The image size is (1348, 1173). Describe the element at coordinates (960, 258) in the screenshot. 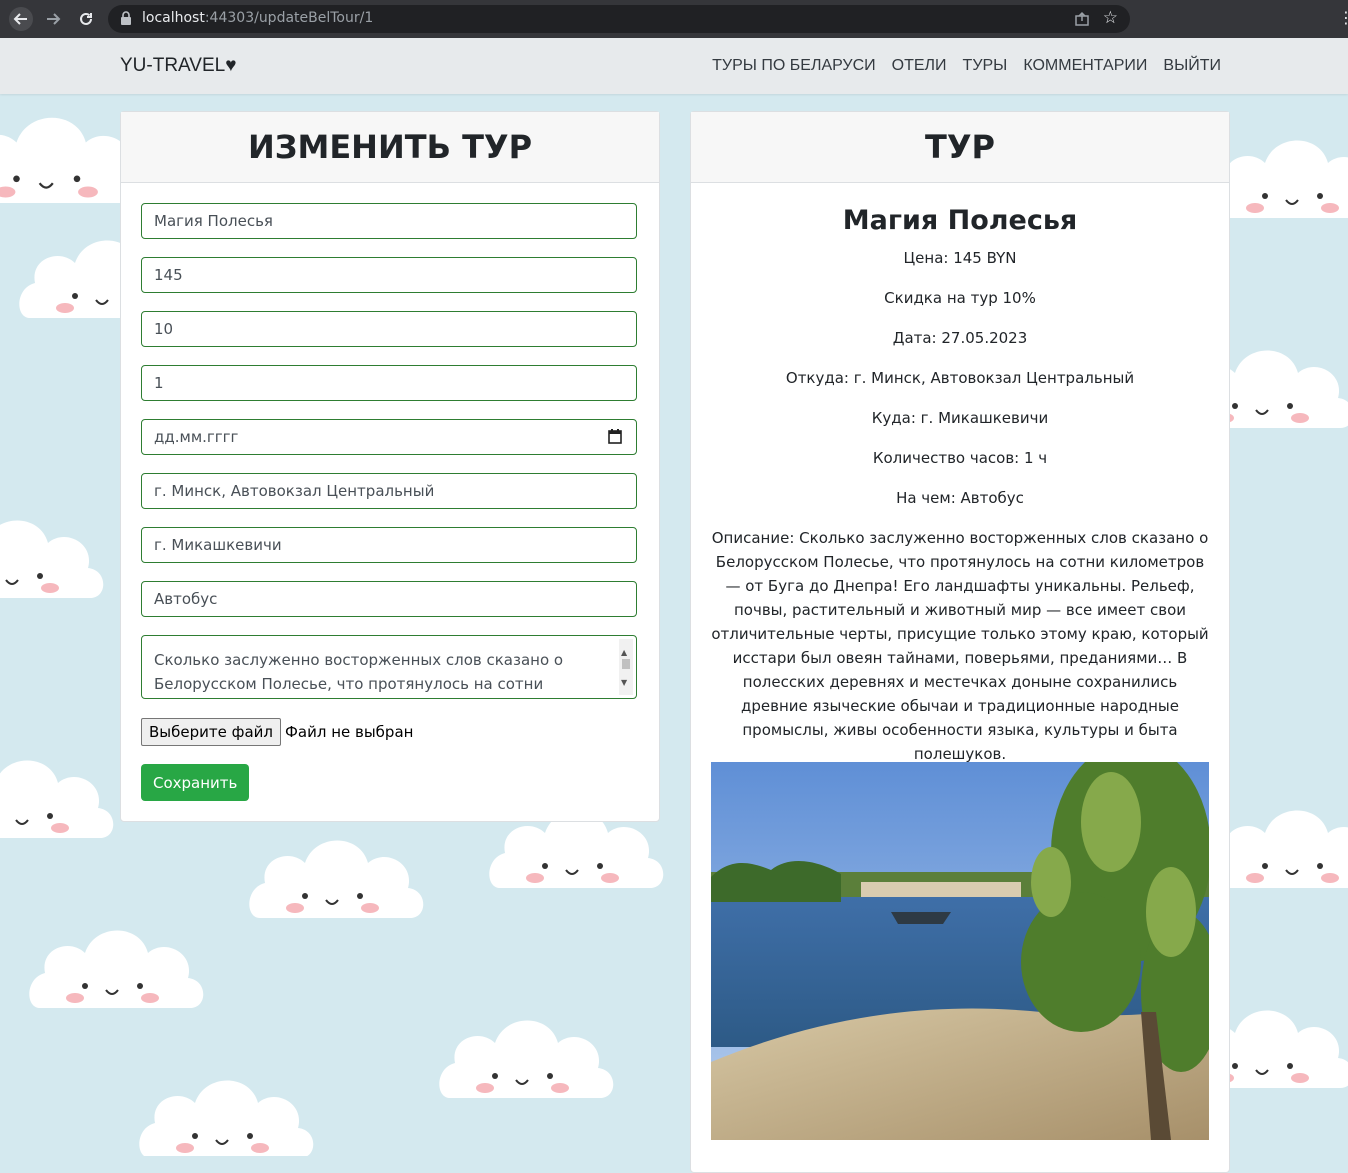

I see `tour-price: Цена: 145 BYN` at that location.